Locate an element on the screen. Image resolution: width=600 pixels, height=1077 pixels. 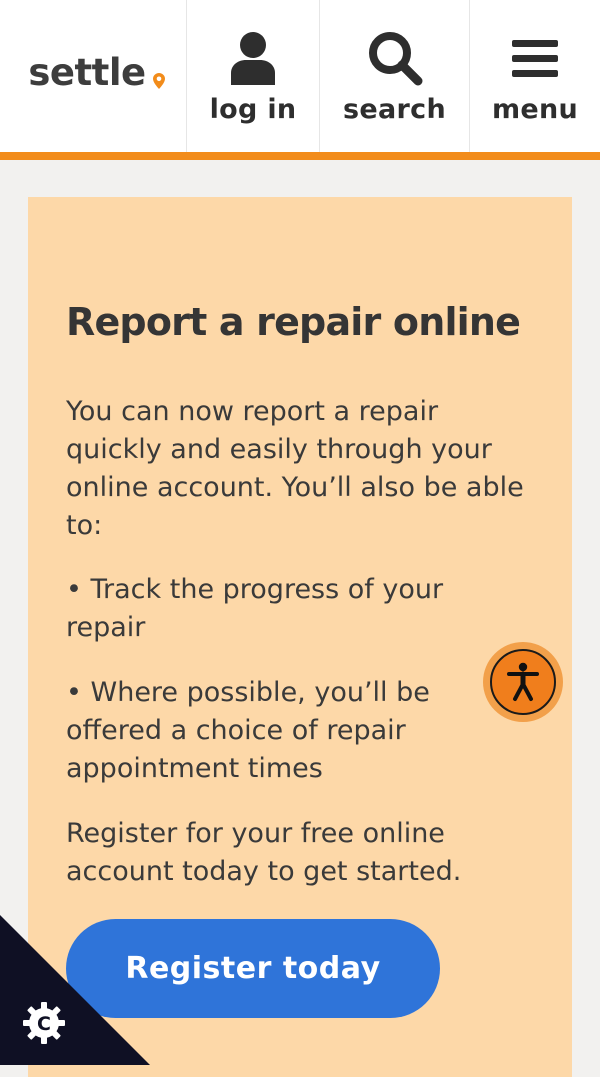
accessibility-widget-button is located at coordinates (523, 682).